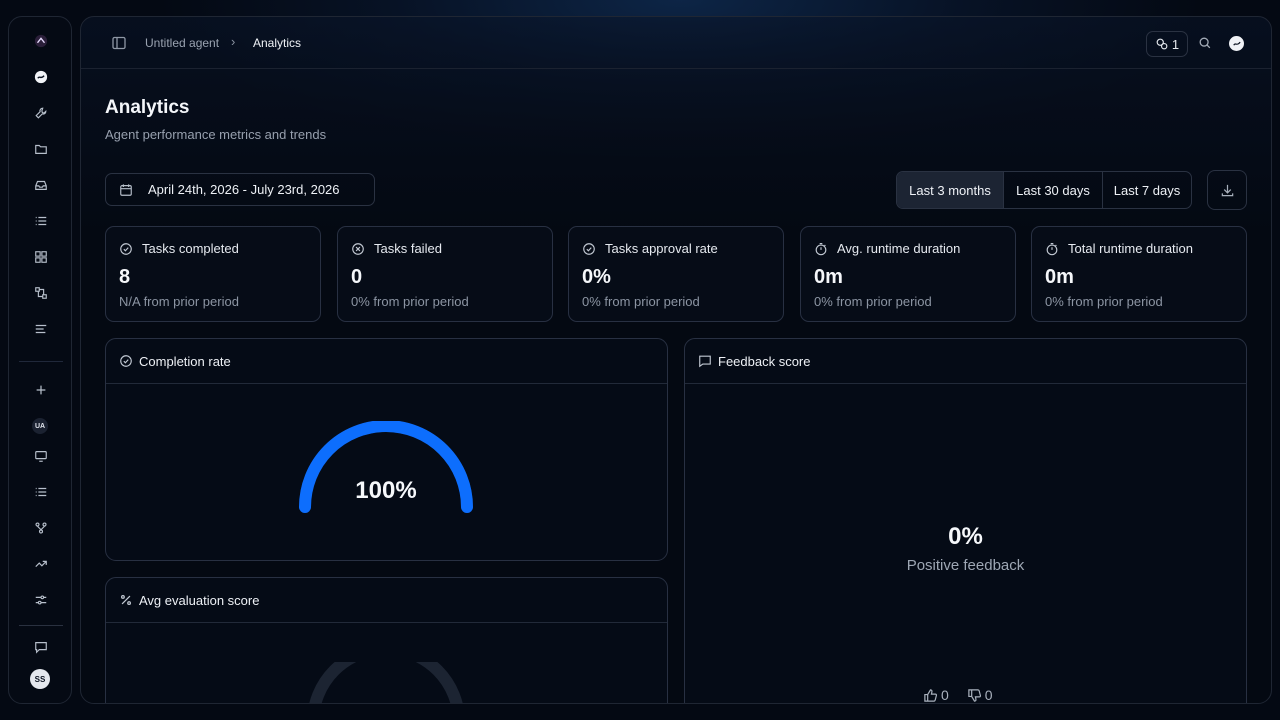 Image resolution: width=1280 pixels, height=720 pixels. I want to click on chat-icon, so click(41, 647).